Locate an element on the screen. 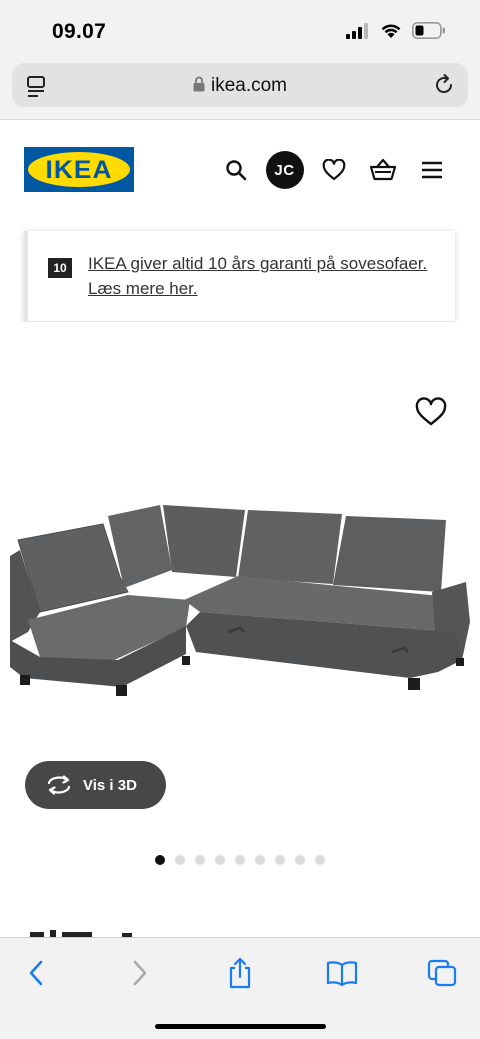 This screenshot has height=1039, width=480. status-icons is located at coordinates (396, 30).